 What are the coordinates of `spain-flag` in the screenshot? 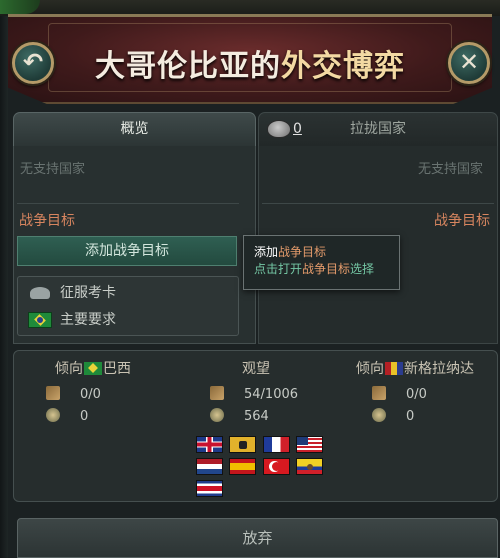 It's located at (242, 466).